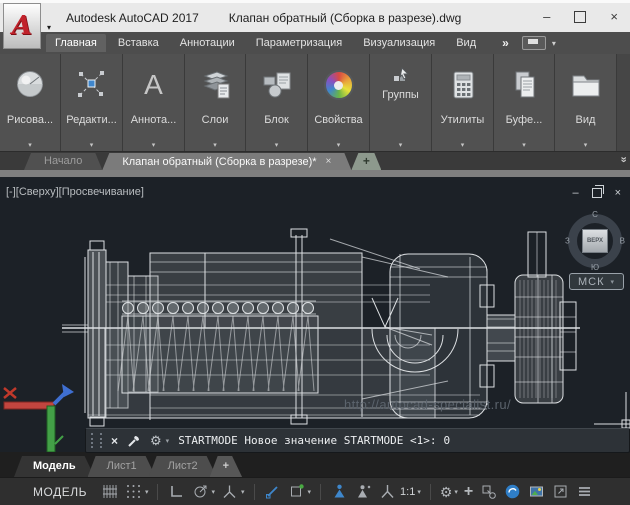 This screenshot has width=630, height=505. What do you see at coordinates (30, 102) in the screenshot?
I see `panel-draw: Рисова... ▾` at bounding box center [30, 102].